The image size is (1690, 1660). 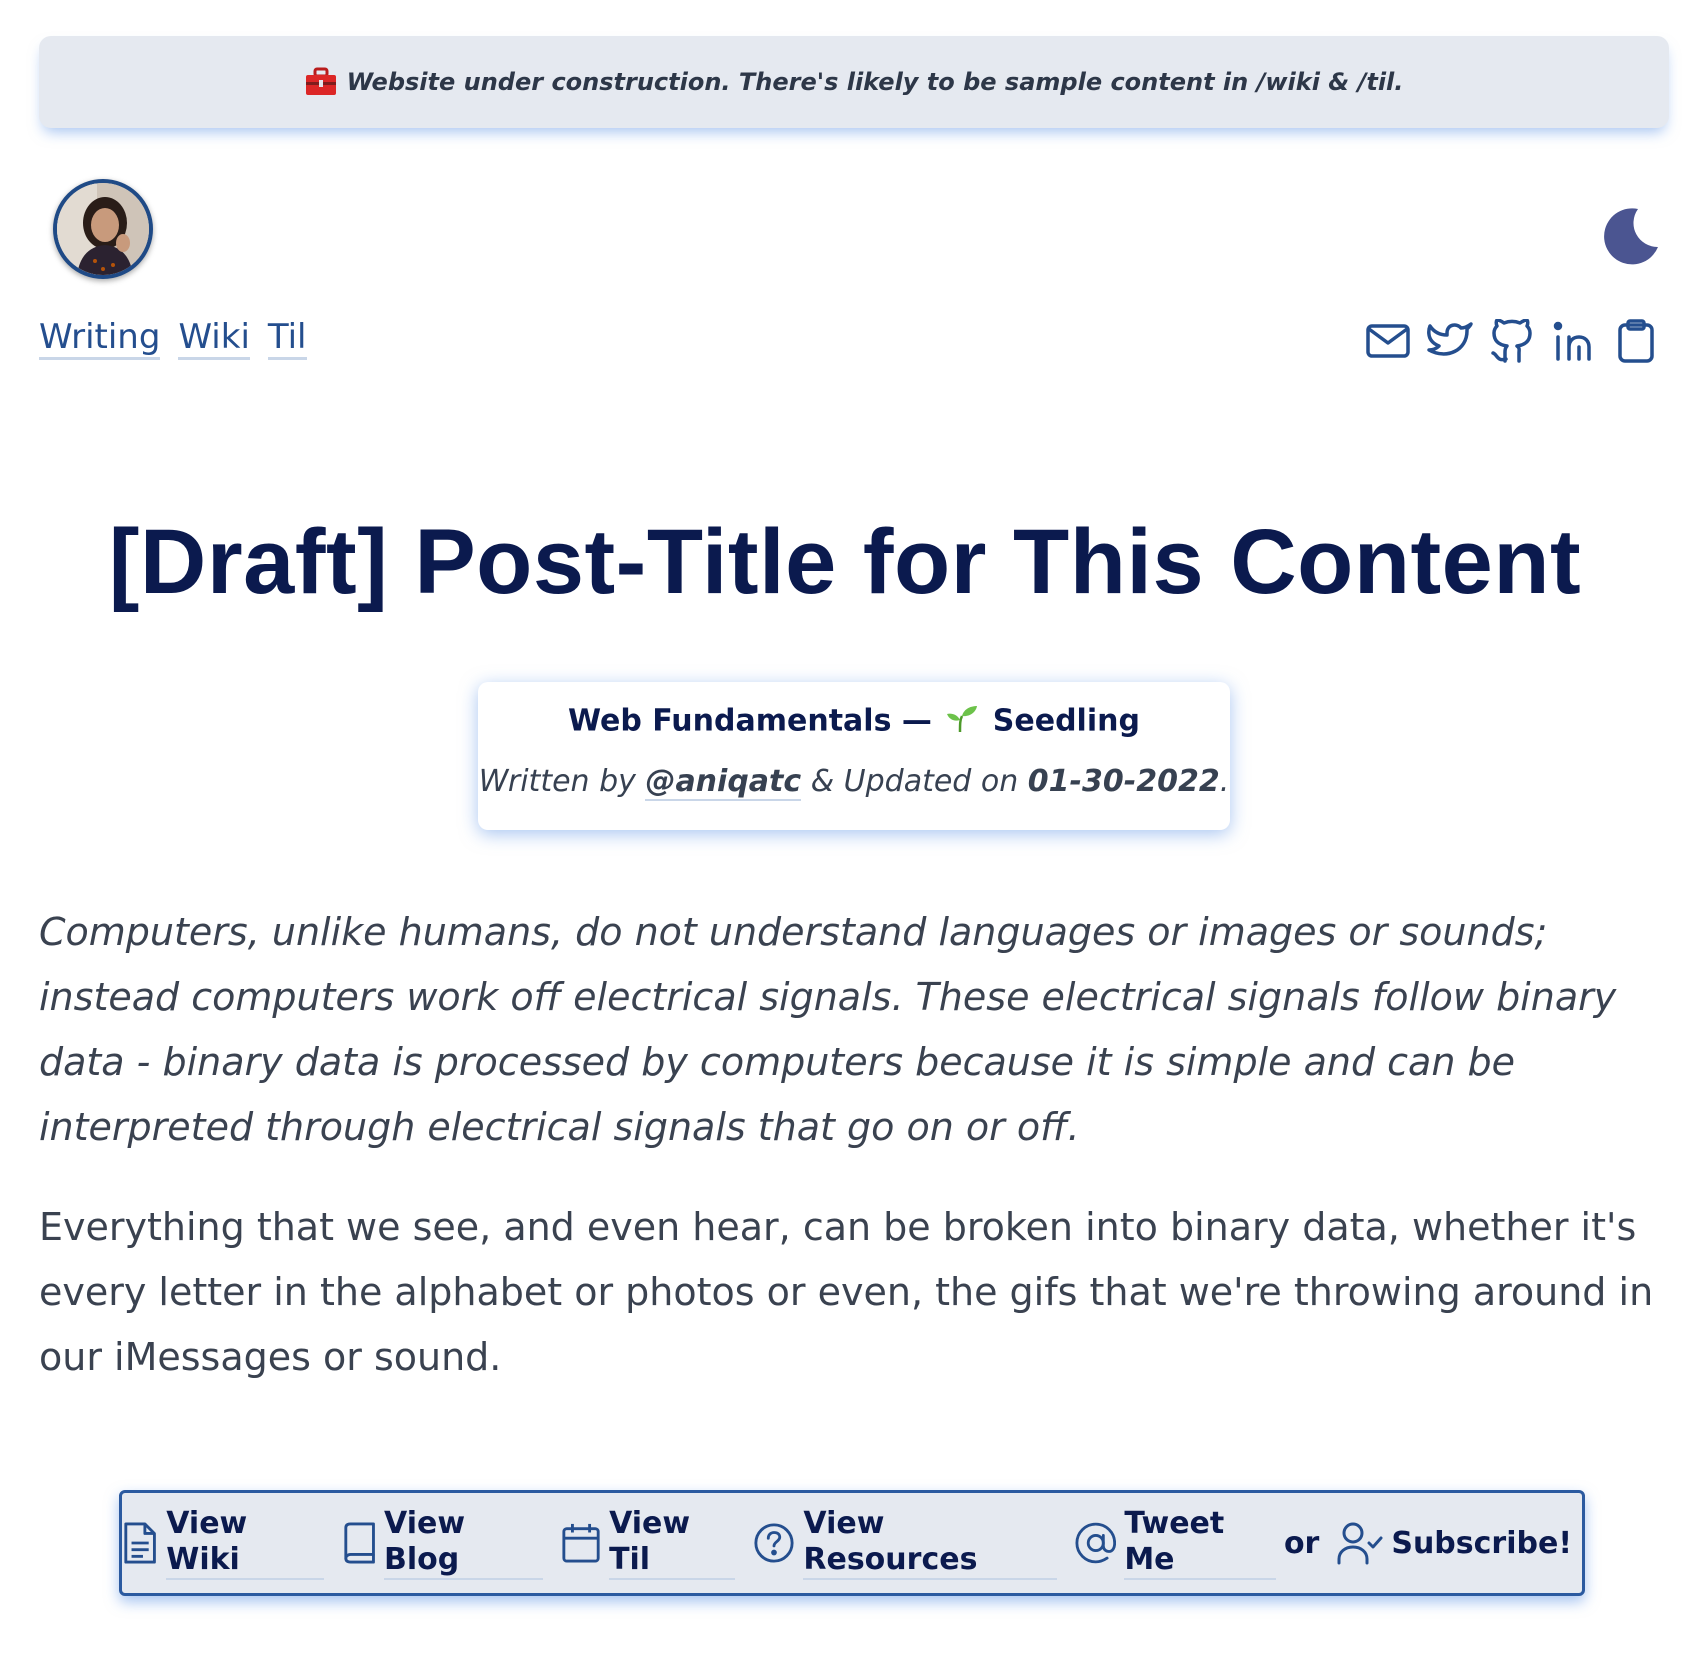 What do you see at coordinates (1482, 1543) in the screenshot?
I see `subscribe-label: Subscribe!` at bounding box center [1482, 1543].